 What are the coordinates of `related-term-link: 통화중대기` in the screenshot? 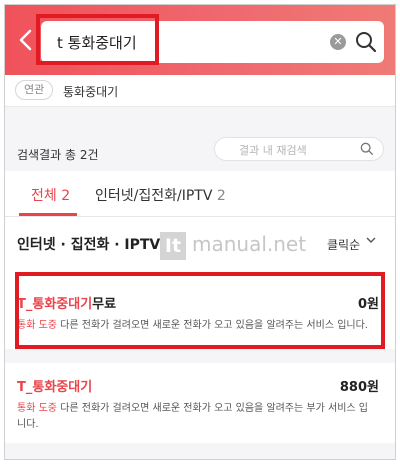 It's located at (90, 91).